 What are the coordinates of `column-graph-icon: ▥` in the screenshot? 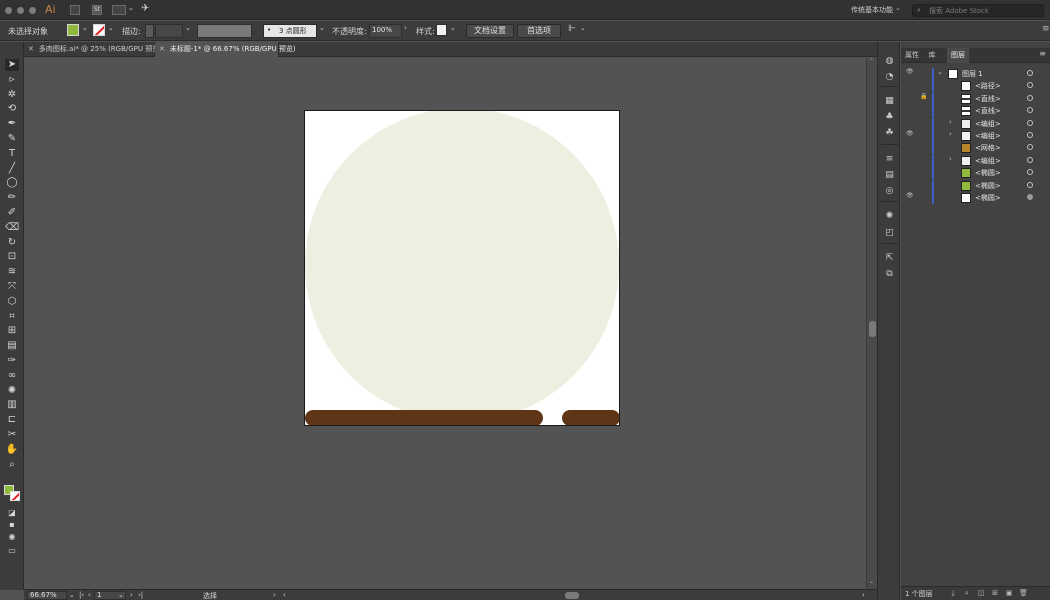 It's located at (12, 405).